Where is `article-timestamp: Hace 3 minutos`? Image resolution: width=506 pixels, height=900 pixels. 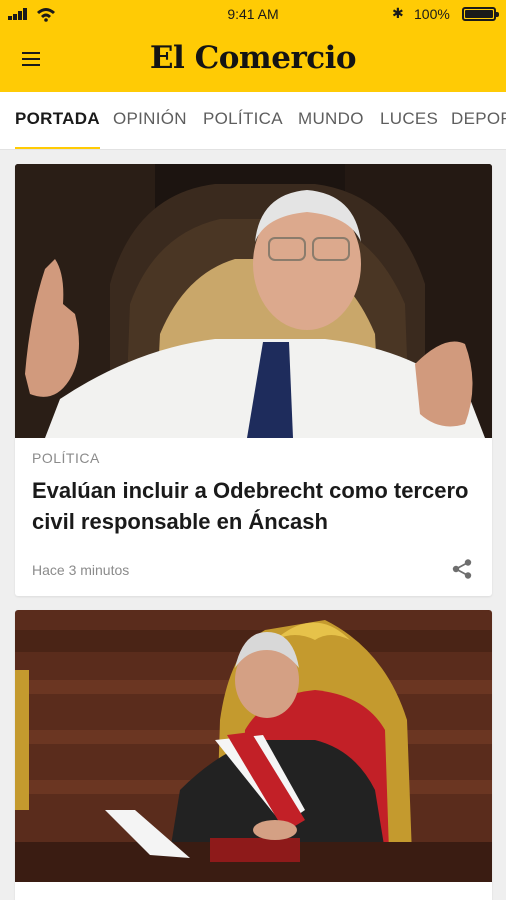 article-timestamp: Hace 3 minutos is located at coordinates (81, 570).